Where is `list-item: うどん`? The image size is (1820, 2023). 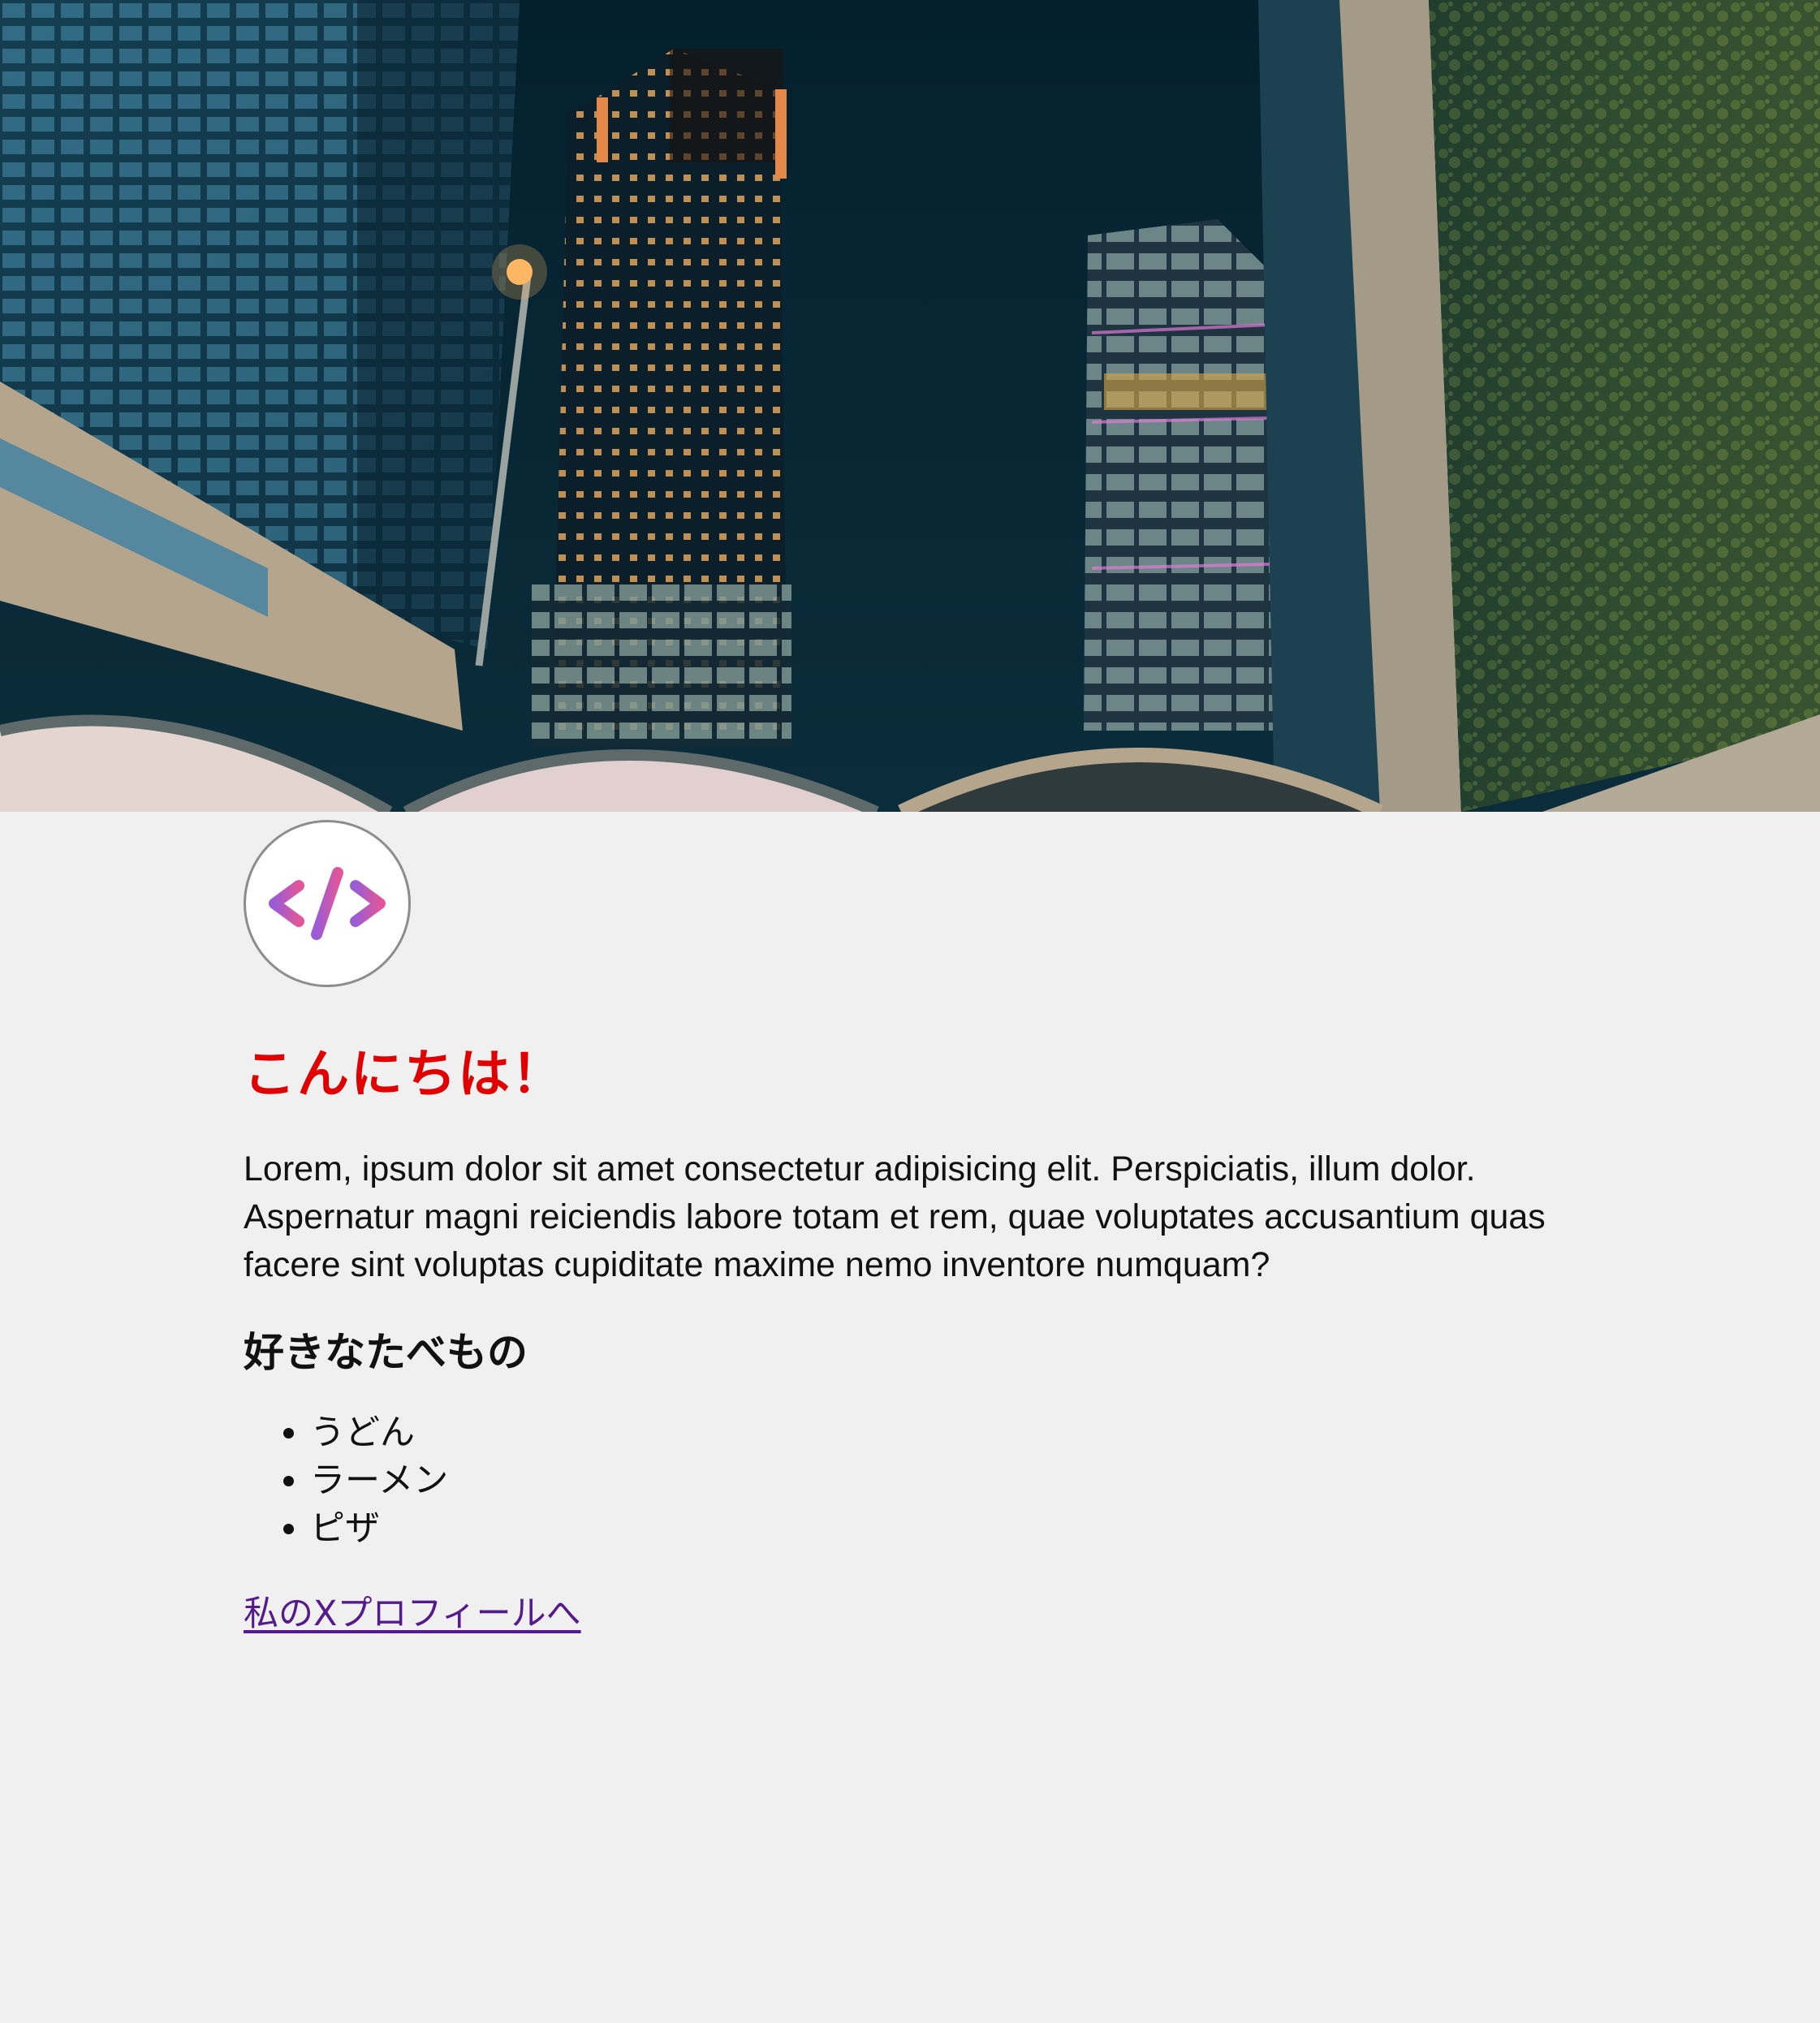
list-item: うどん is located at coordinates (967, 1433).